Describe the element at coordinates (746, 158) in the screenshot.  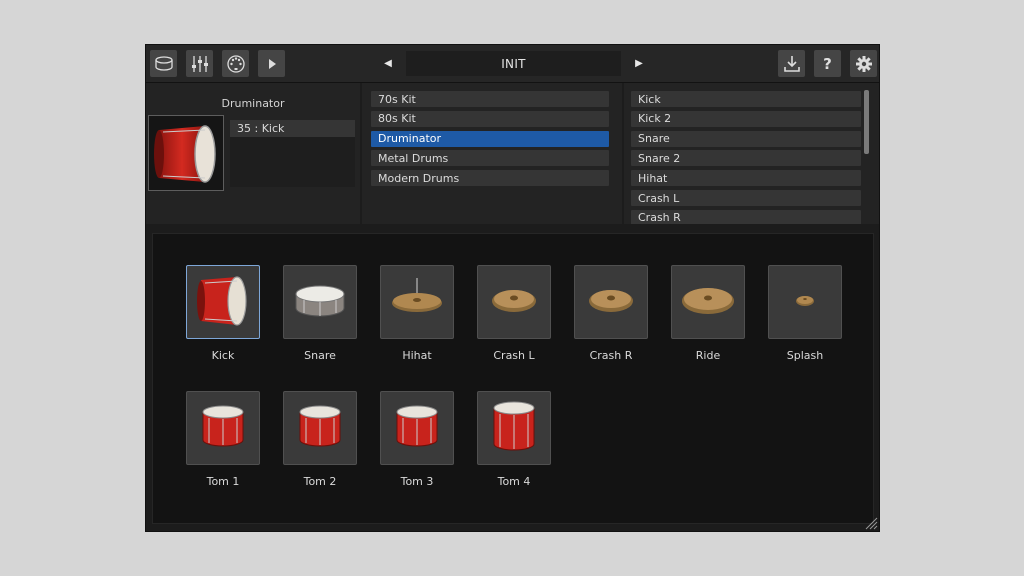
I see `instrument-item: Snare 2` at that location.